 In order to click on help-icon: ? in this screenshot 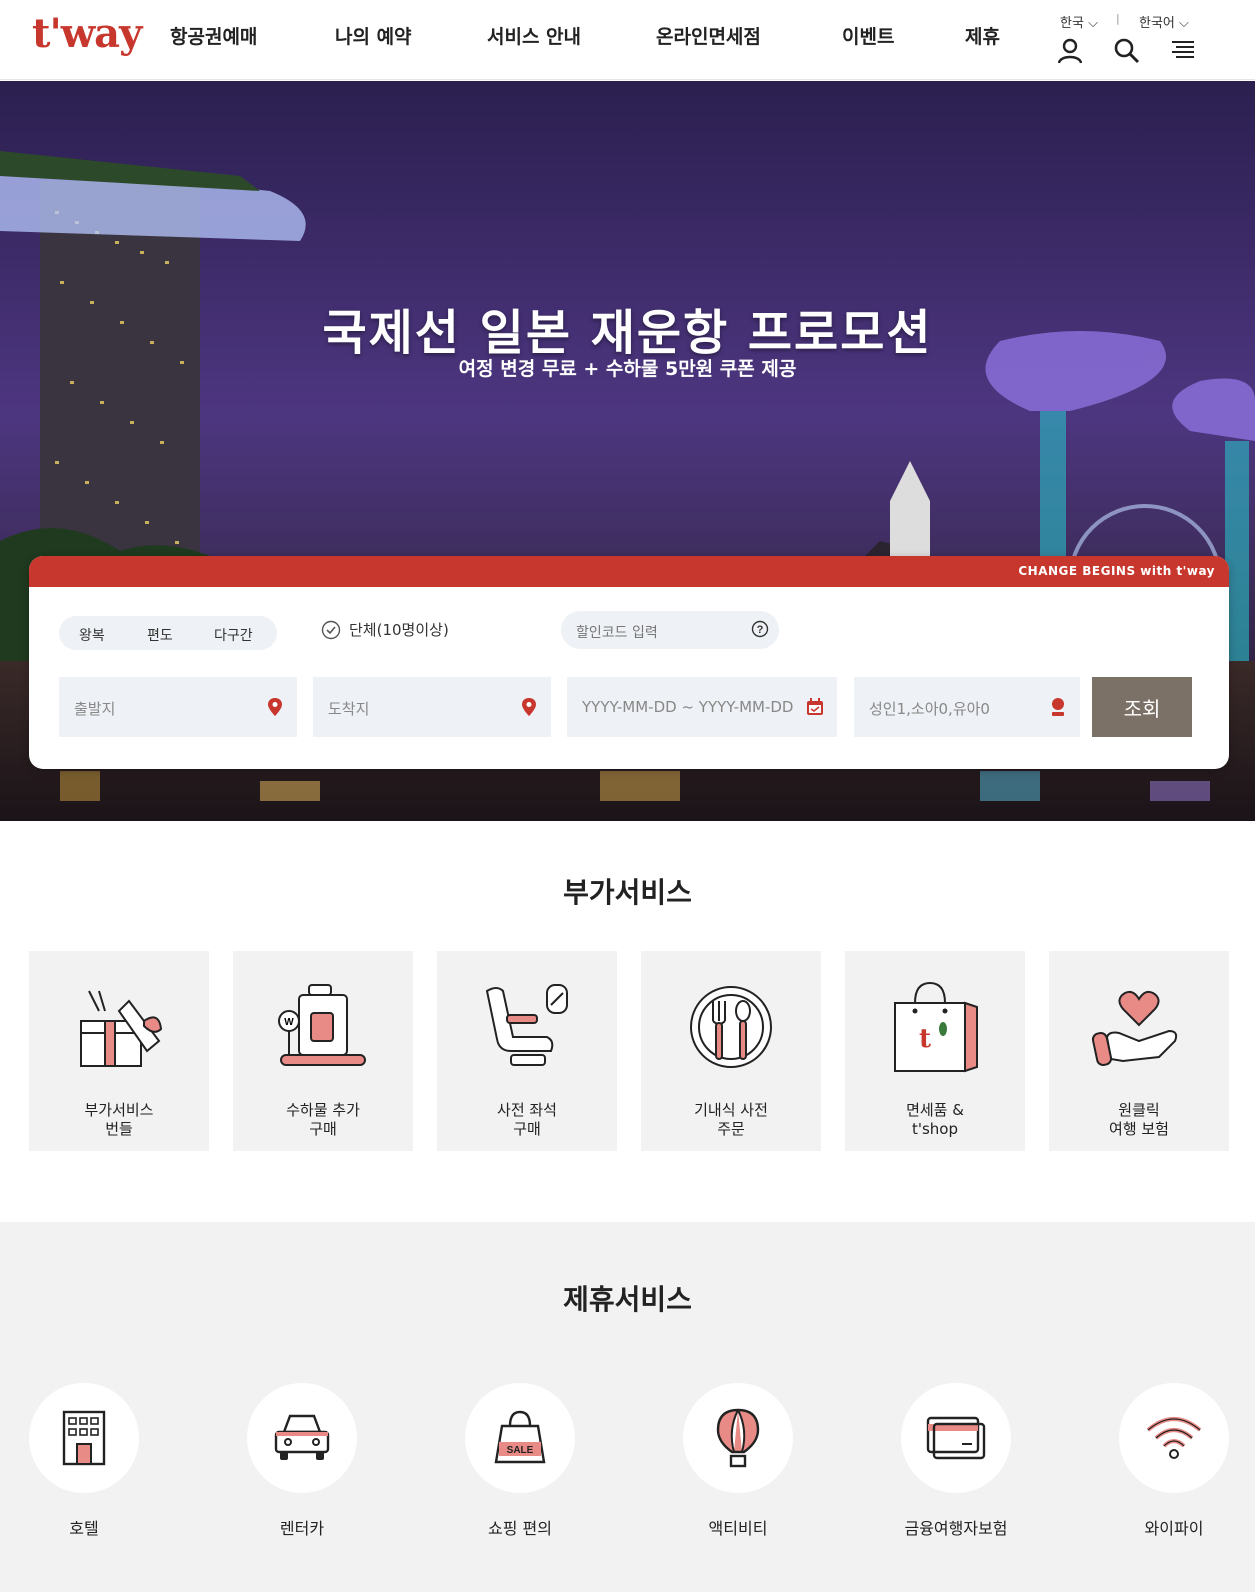, I will do `click(760, 629)`.